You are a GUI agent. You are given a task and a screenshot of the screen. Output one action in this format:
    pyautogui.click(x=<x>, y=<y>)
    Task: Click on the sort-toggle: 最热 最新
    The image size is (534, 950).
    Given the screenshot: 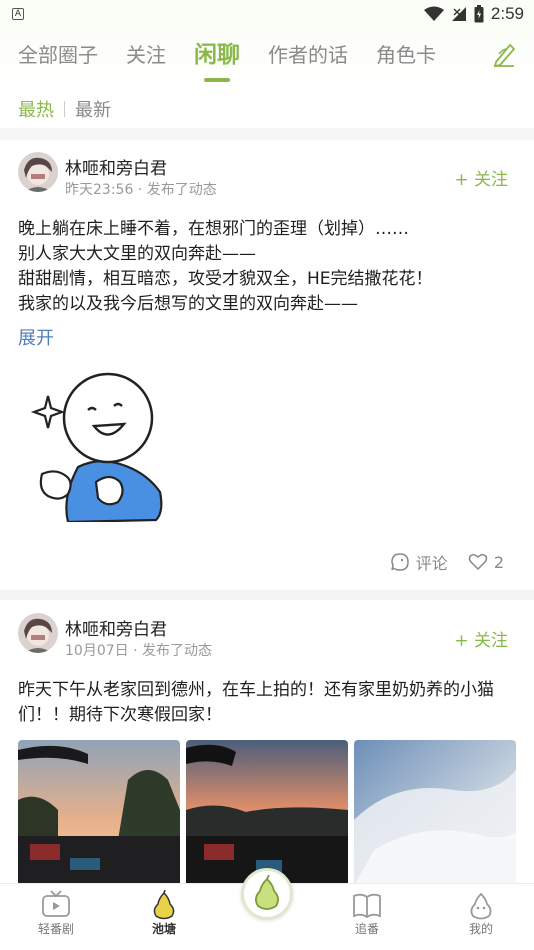 What is the action you would take?
    pyautogui.click(x=64, y=109)
    